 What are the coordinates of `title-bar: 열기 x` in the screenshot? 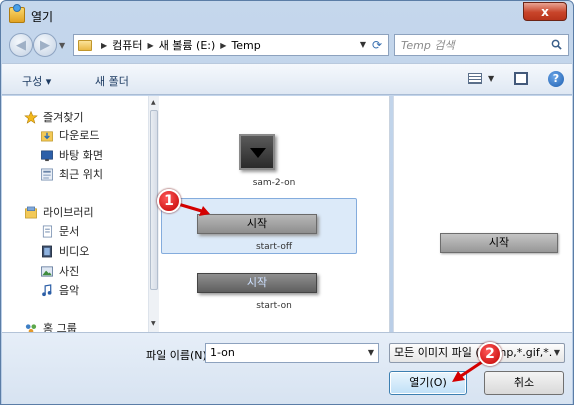 It's located at (287, 15).